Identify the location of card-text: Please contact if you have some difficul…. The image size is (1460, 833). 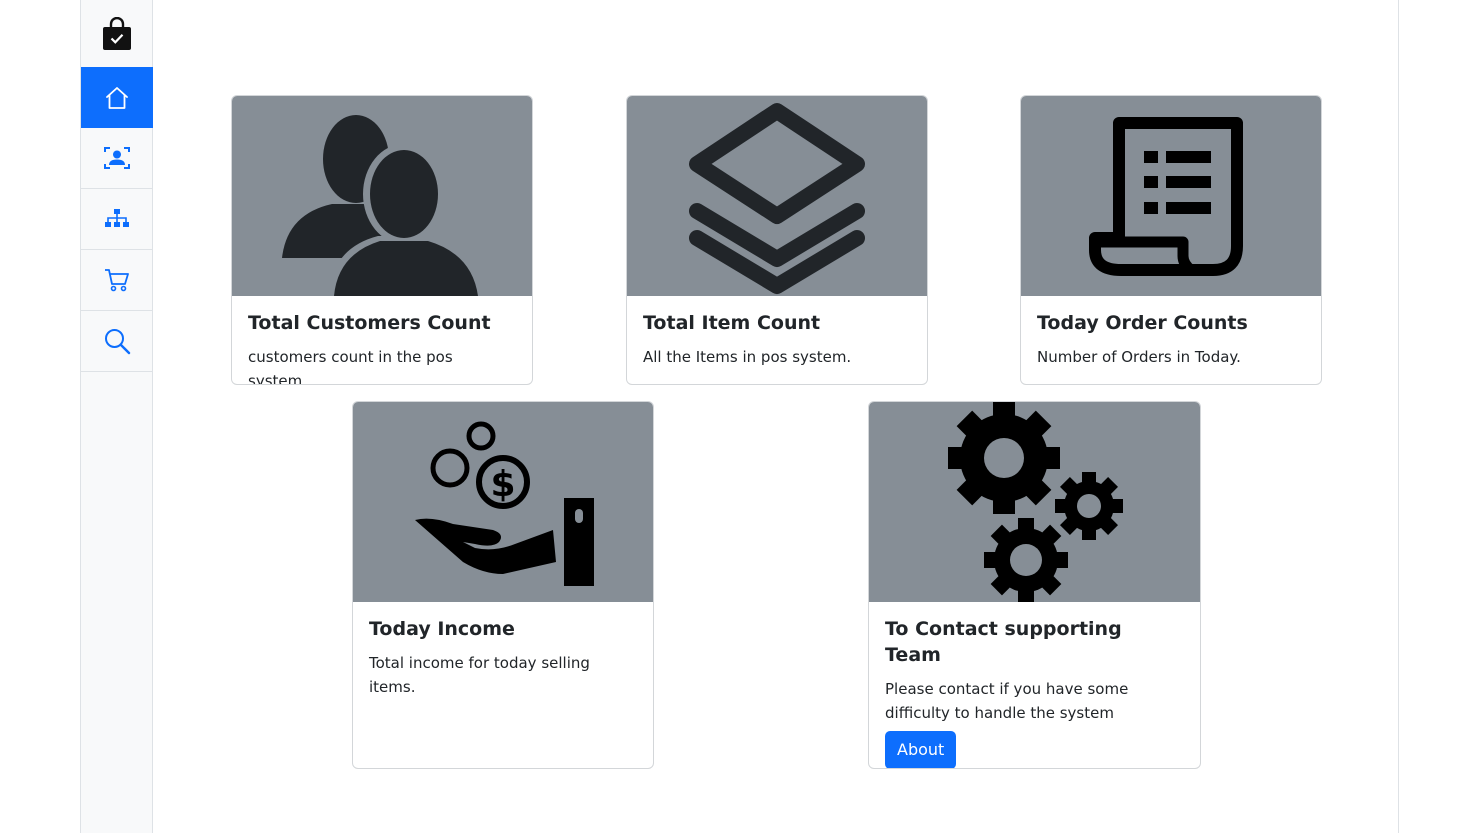
(1007, 701).